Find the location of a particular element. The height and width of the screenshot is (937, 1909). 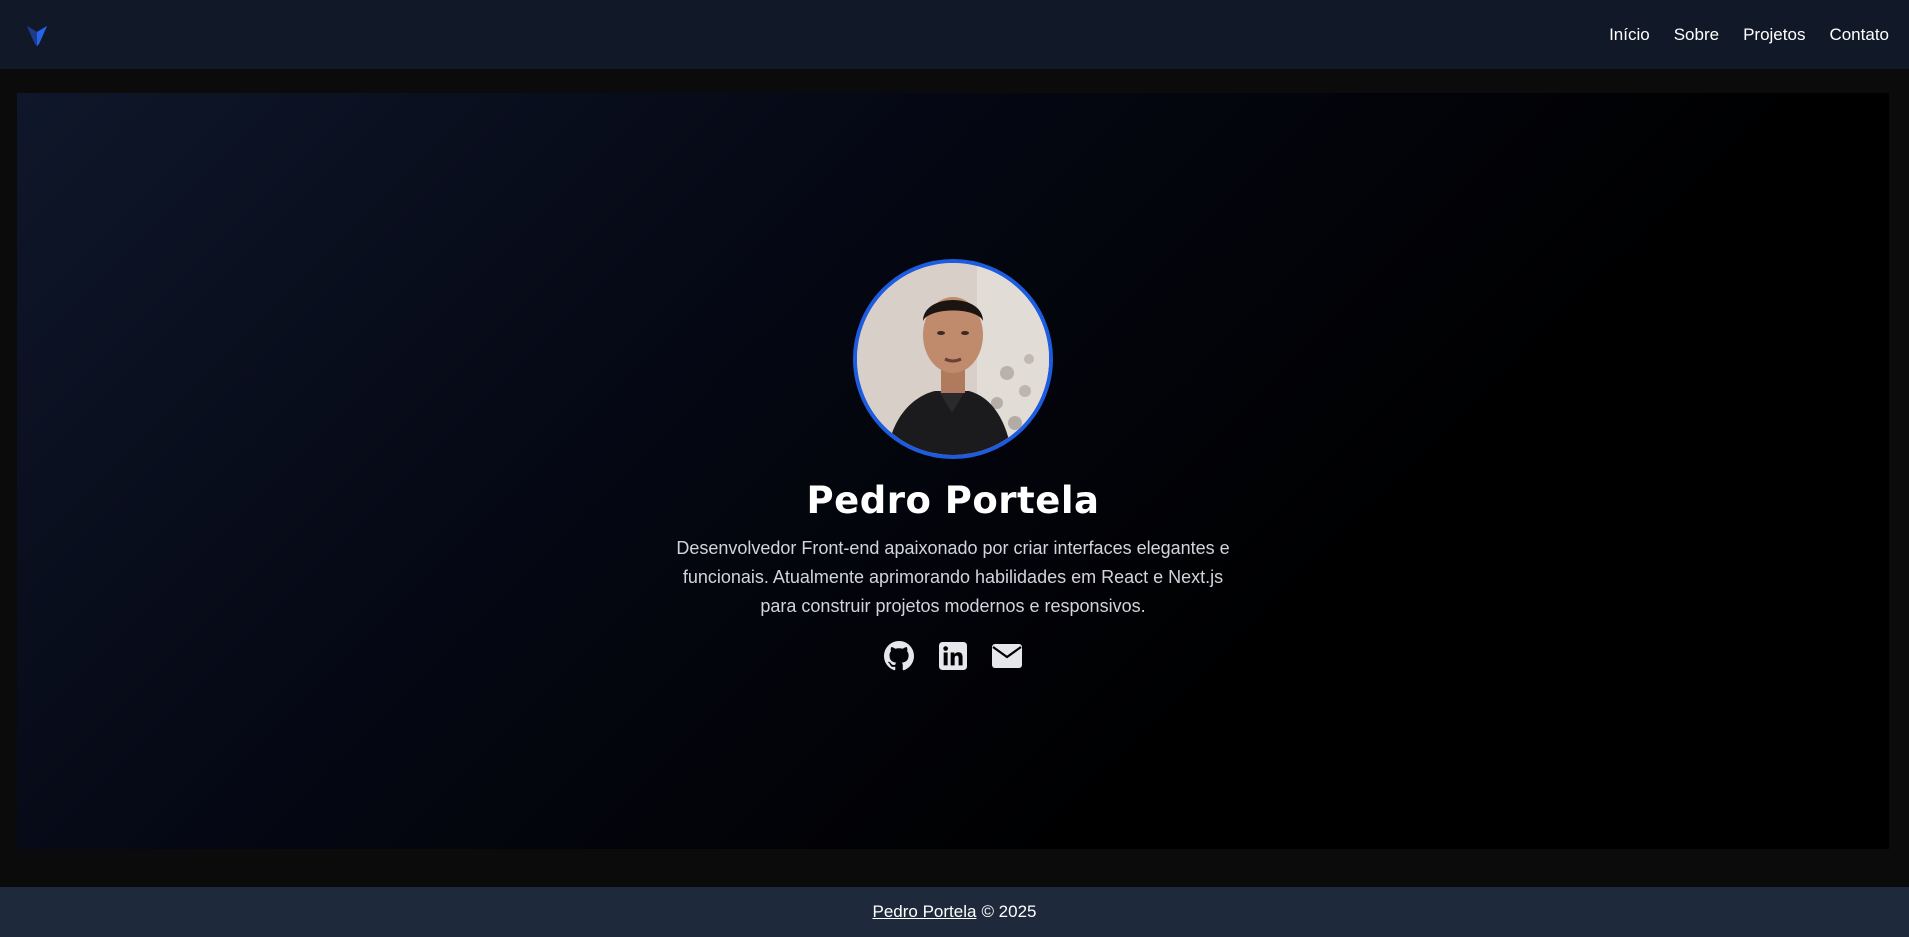

hero-name: Pedro Portela is located at coordinates (953, 500).